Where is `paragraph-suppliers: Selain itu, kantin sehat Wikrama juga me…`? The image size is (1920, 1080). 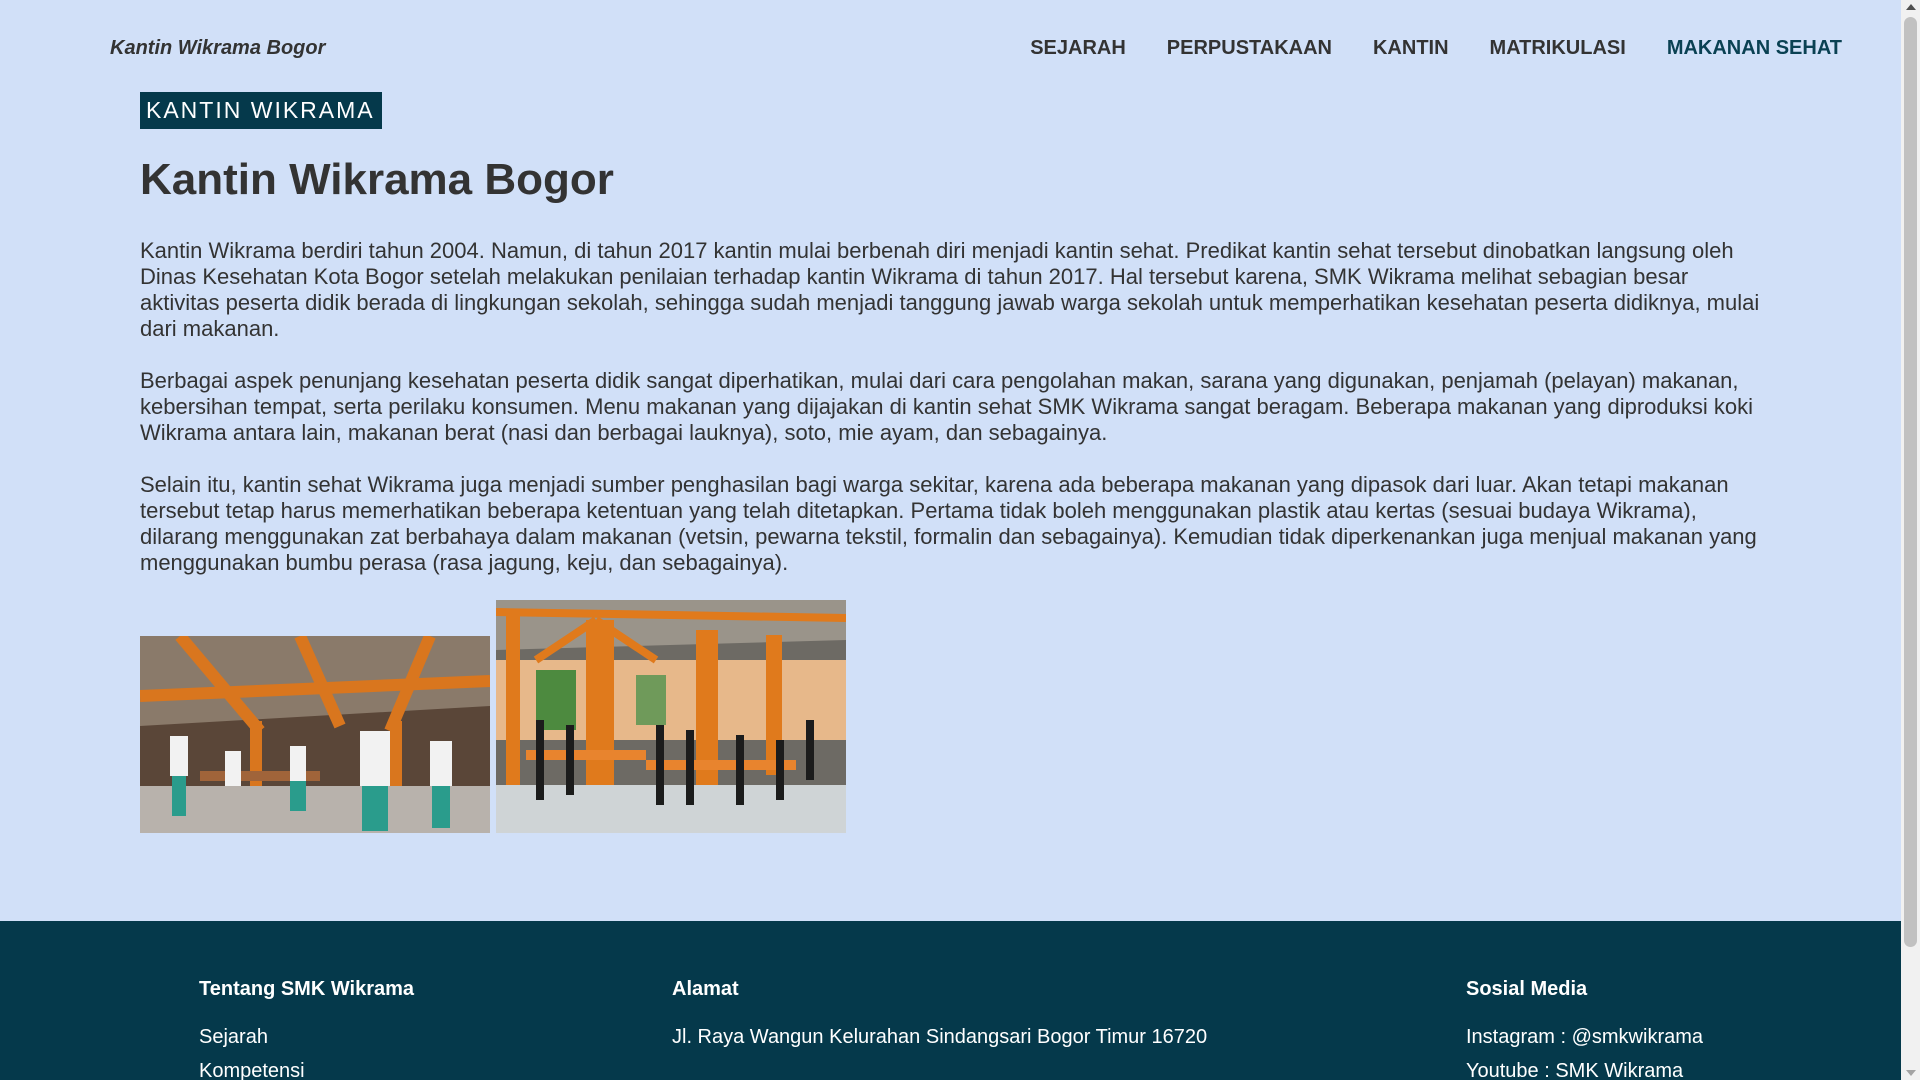 paragraph-suppliers: Selain itu, kantin sehat Wikrama juga me… is located at coordinates (948, 523).